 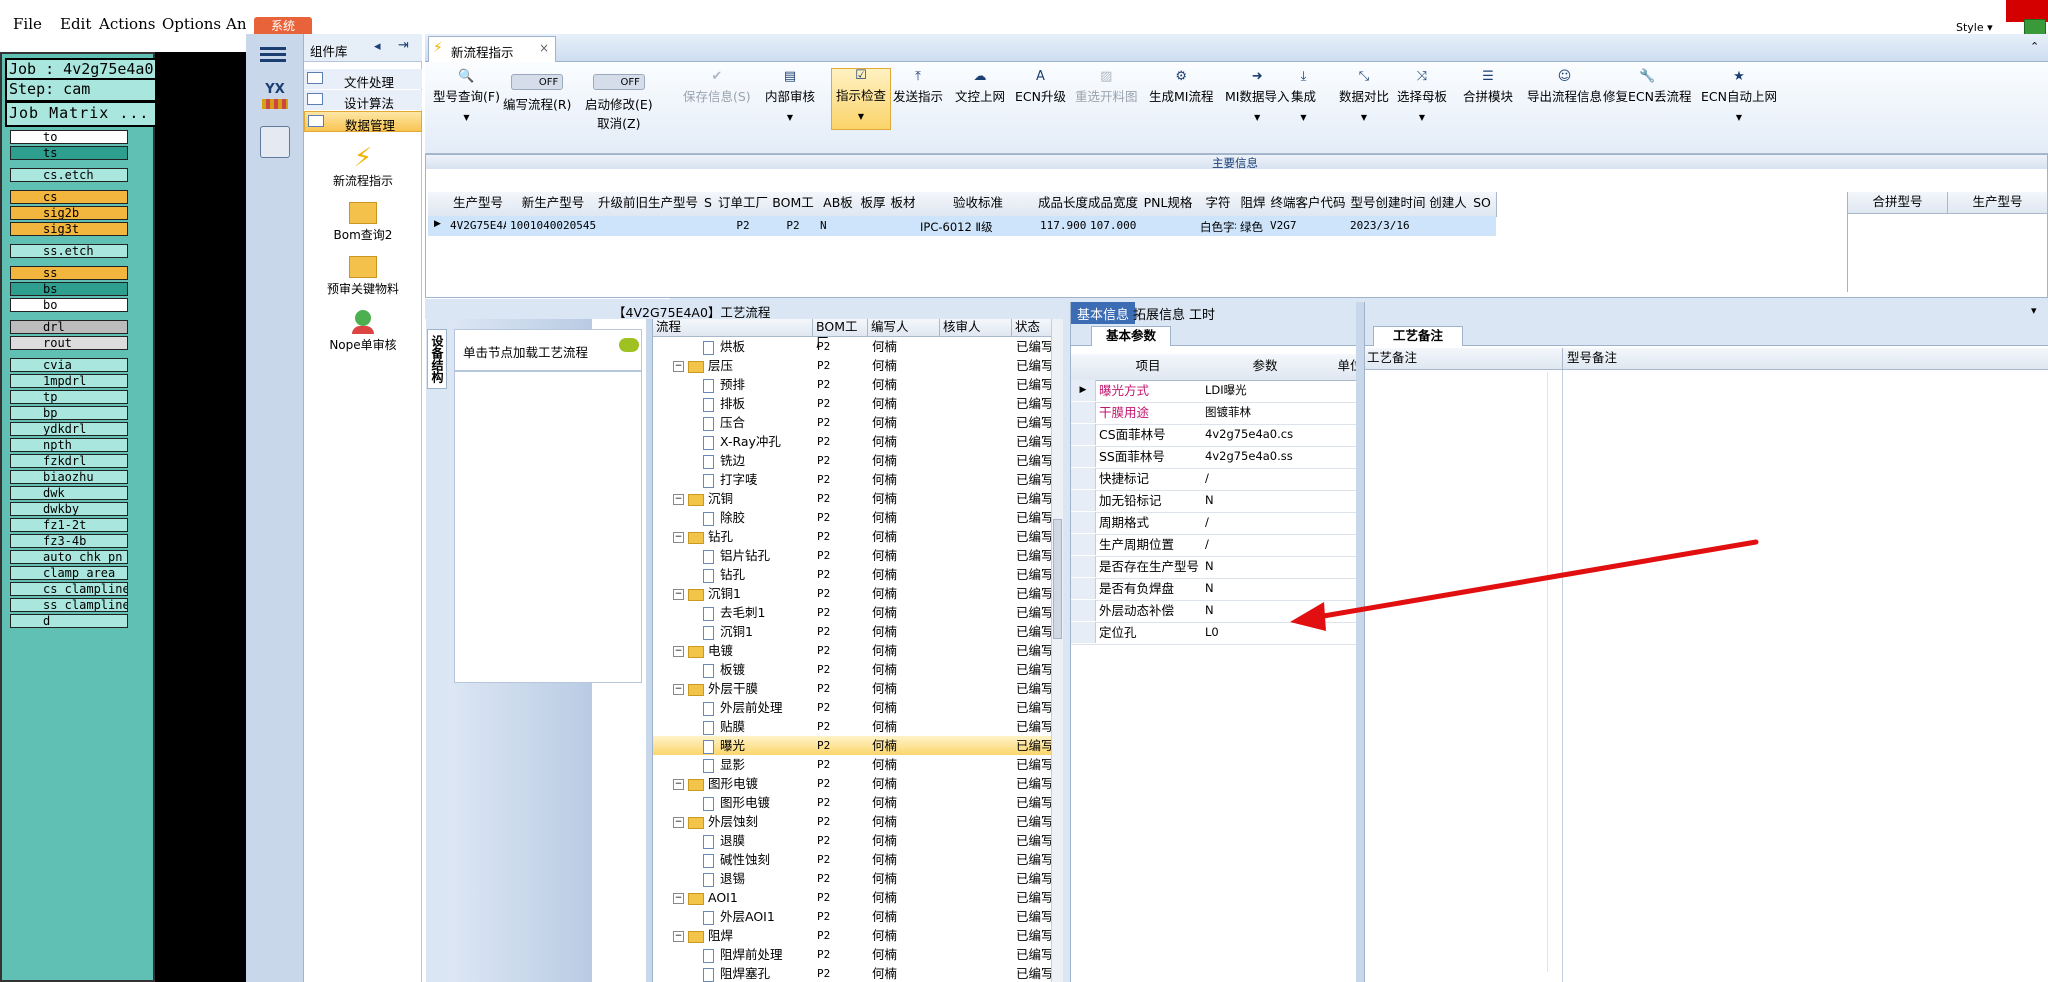 What do you see at coordinates (1805, 359) in the screenshot?
I see `notes-column-header: 型号备注` at bounding box center [1805, 359].